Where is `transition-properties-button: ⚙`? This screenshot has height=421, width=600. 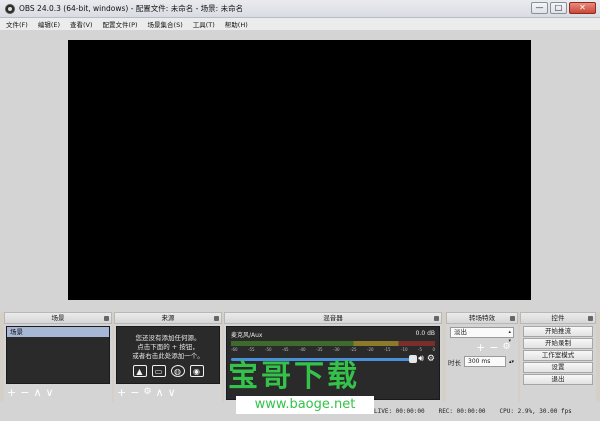 transition-properties-button: ⚙ is located at coordinates (506, 347).